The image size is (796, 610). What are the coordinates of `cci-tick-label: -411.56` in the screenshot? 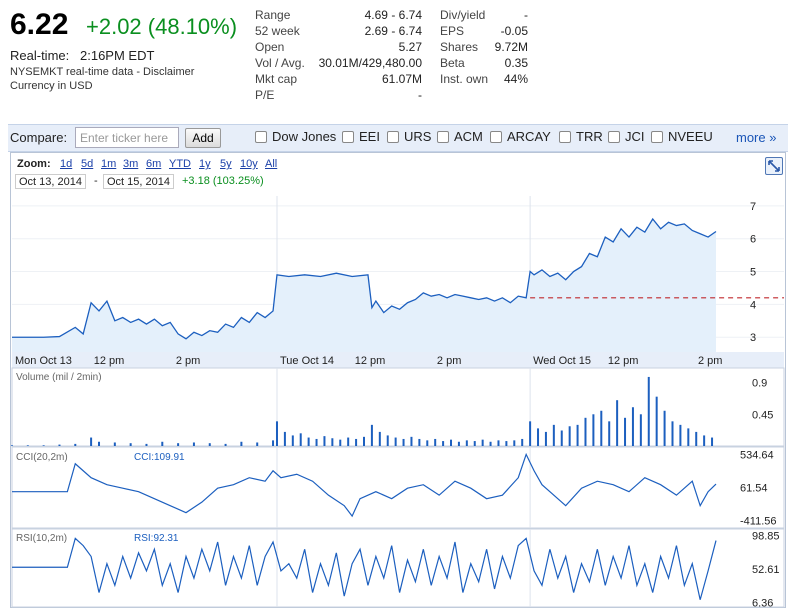 It's located at (758, 521).